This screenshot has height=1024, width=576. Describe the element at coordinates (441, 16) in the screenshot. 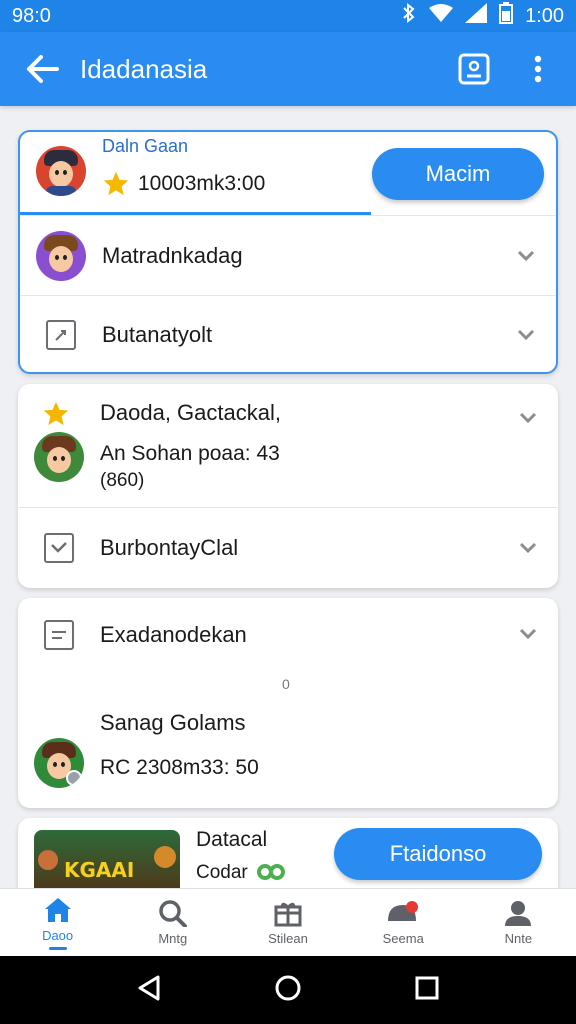

I see `wifi-icon` at that location.